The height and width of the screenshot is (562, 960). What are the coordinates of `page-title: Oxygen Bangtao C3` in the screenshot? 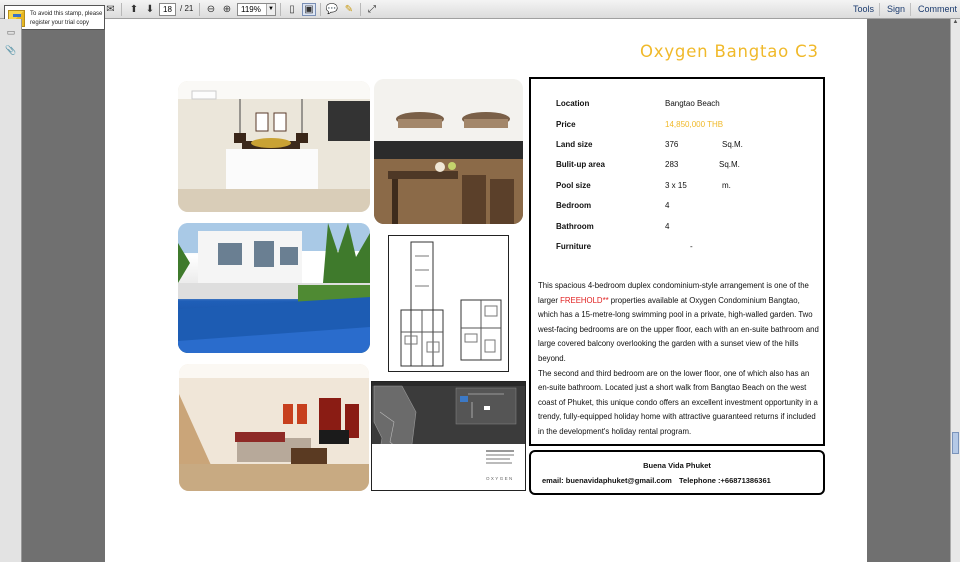 It's located at (729, 51).